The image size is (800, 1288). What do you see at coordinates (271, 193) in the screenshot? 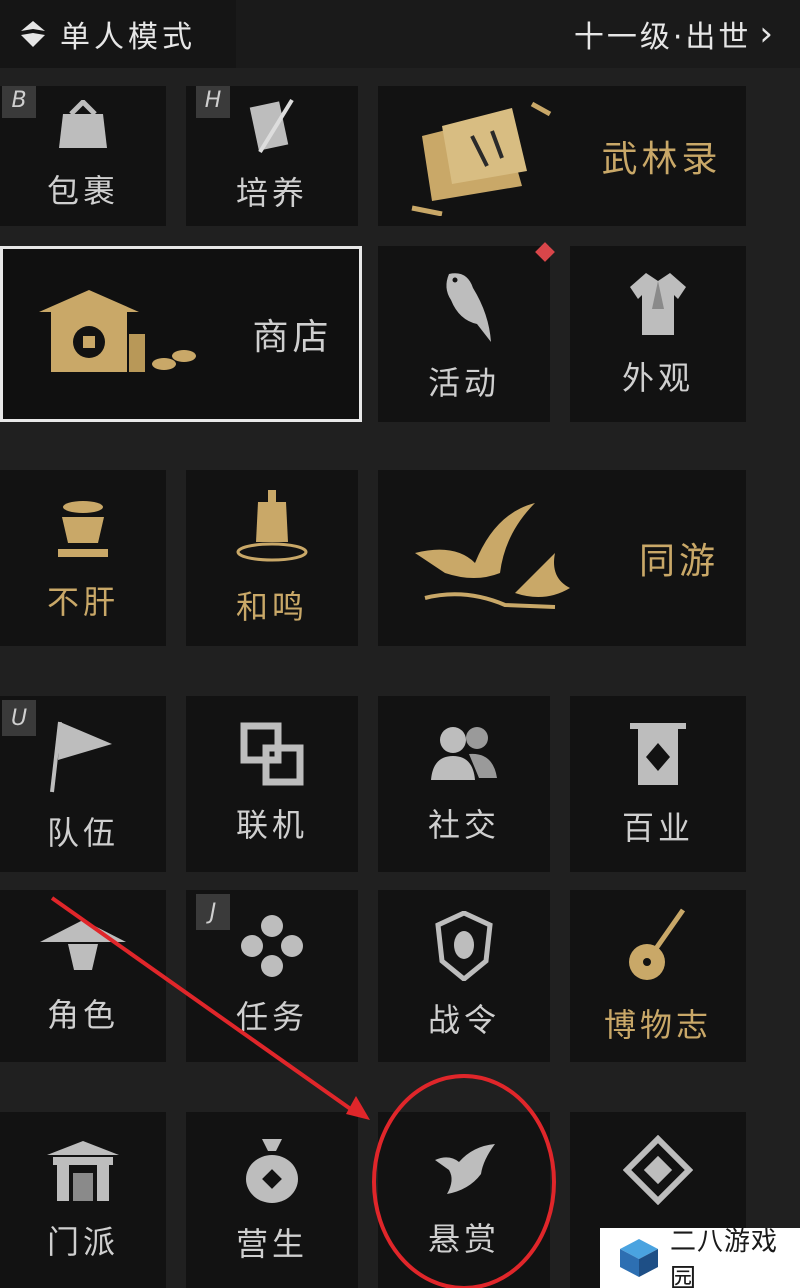
I see `tile-label: 培养` at bounding box center [271, 193].